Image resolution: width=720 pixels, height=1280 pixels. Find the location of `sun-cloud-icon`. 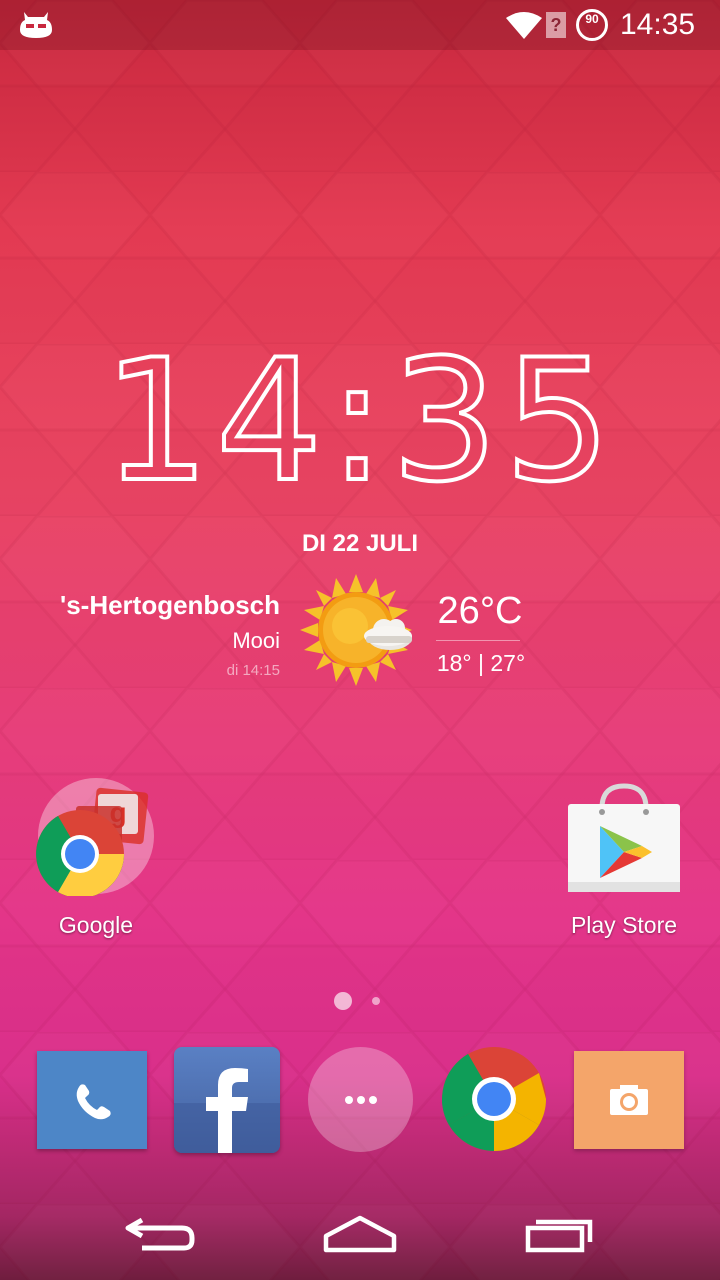

sun-cloud-icon is located at coordinates (360, 632).